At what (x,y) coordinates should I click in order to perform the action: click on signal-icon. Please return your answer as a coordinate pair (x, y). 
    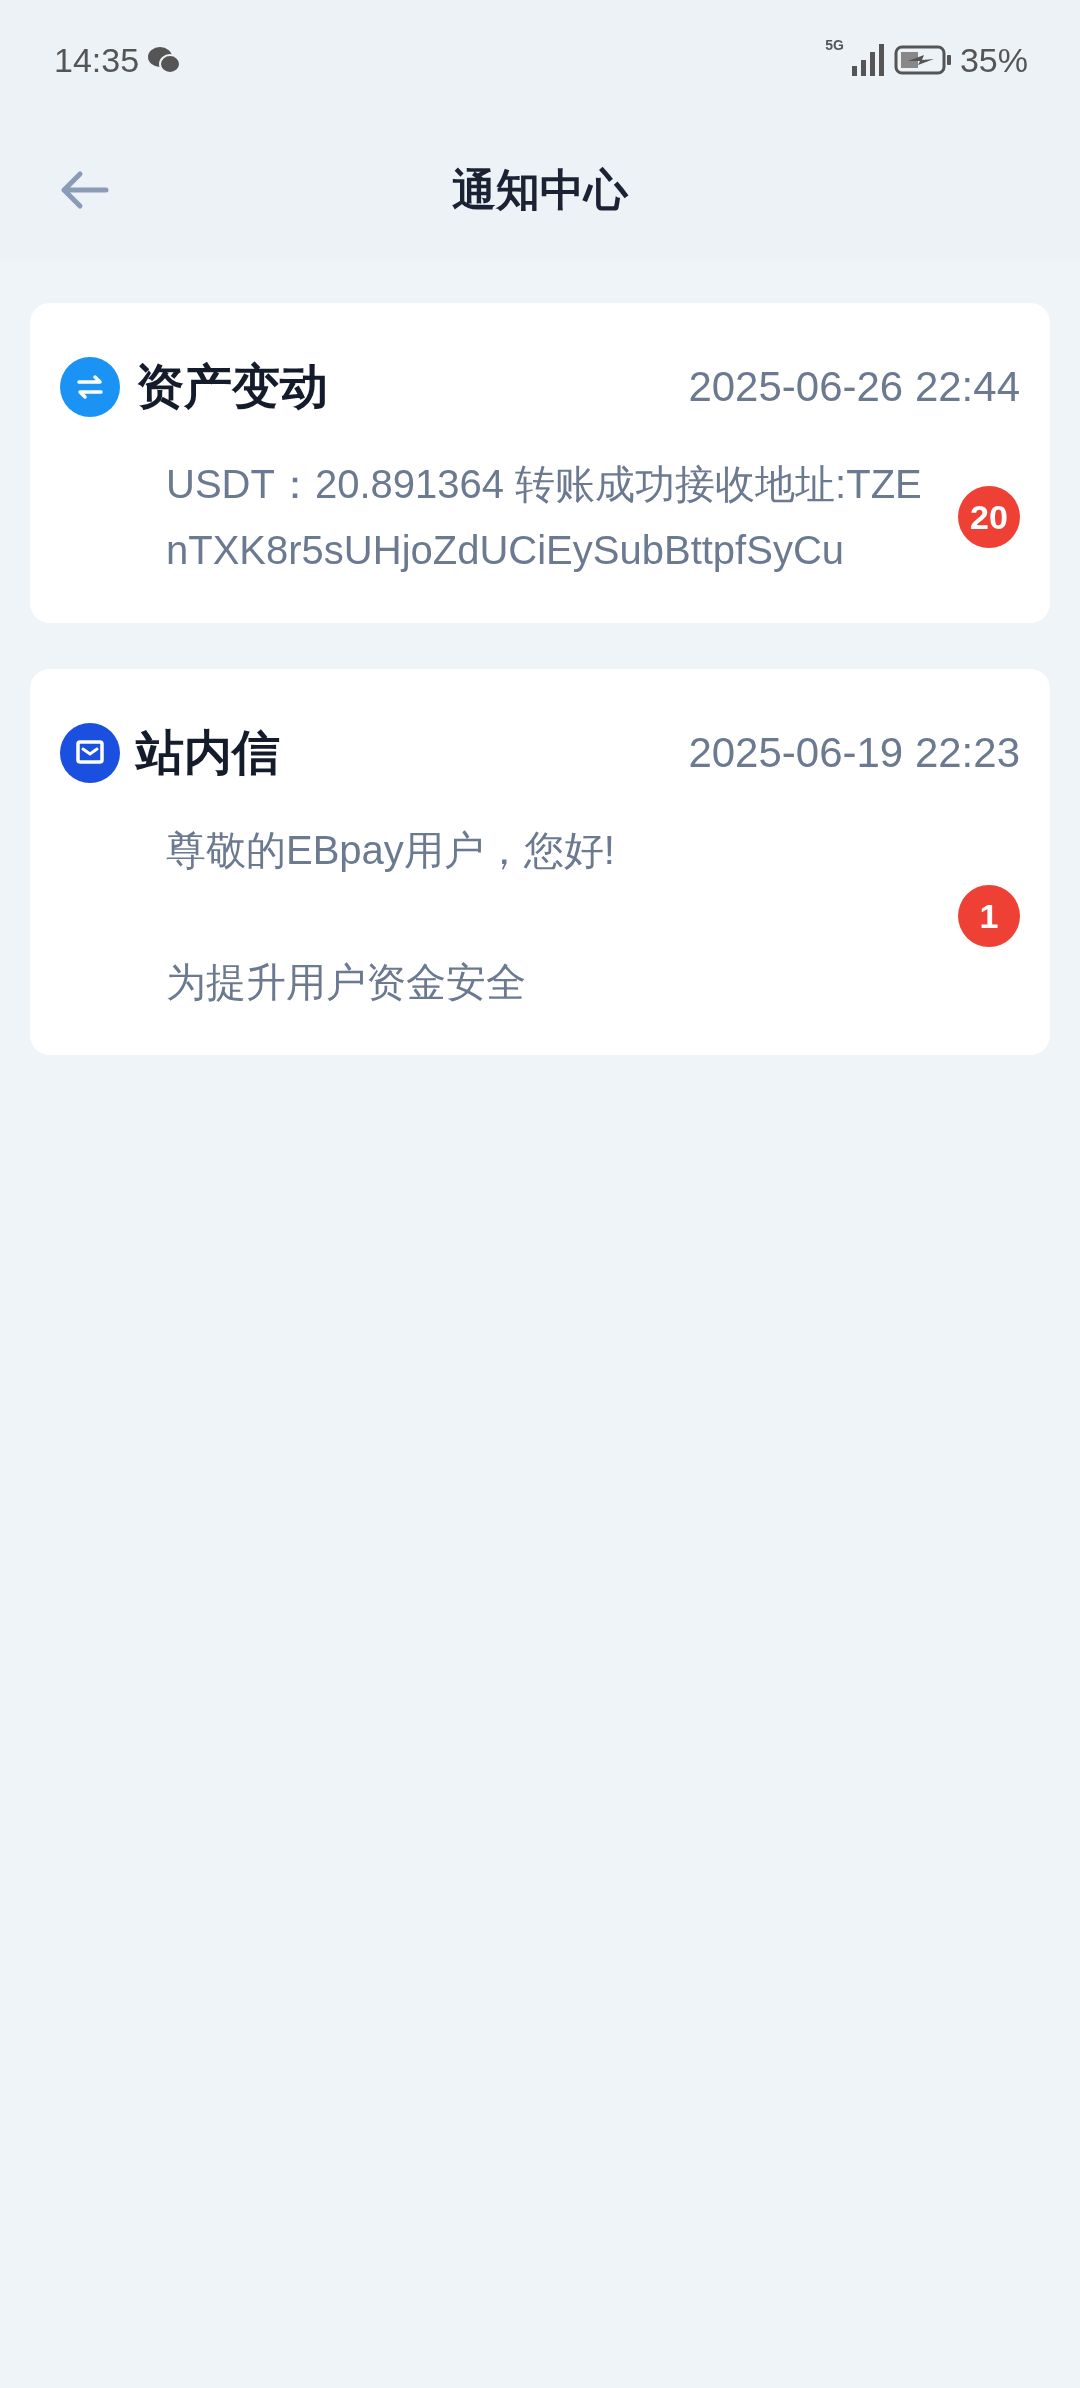
    Looking at the image, I should click on (868, 60).